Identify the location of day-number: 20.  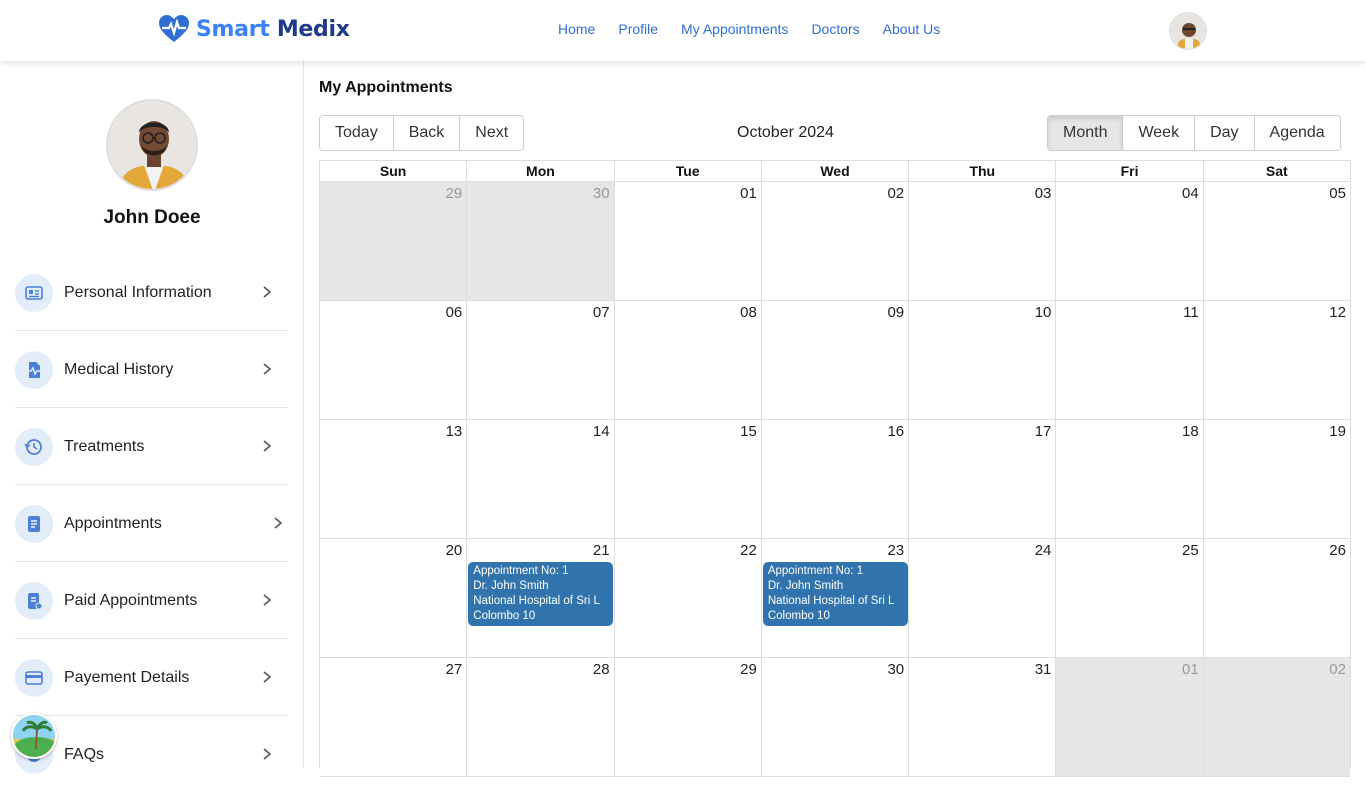
(454, 550).